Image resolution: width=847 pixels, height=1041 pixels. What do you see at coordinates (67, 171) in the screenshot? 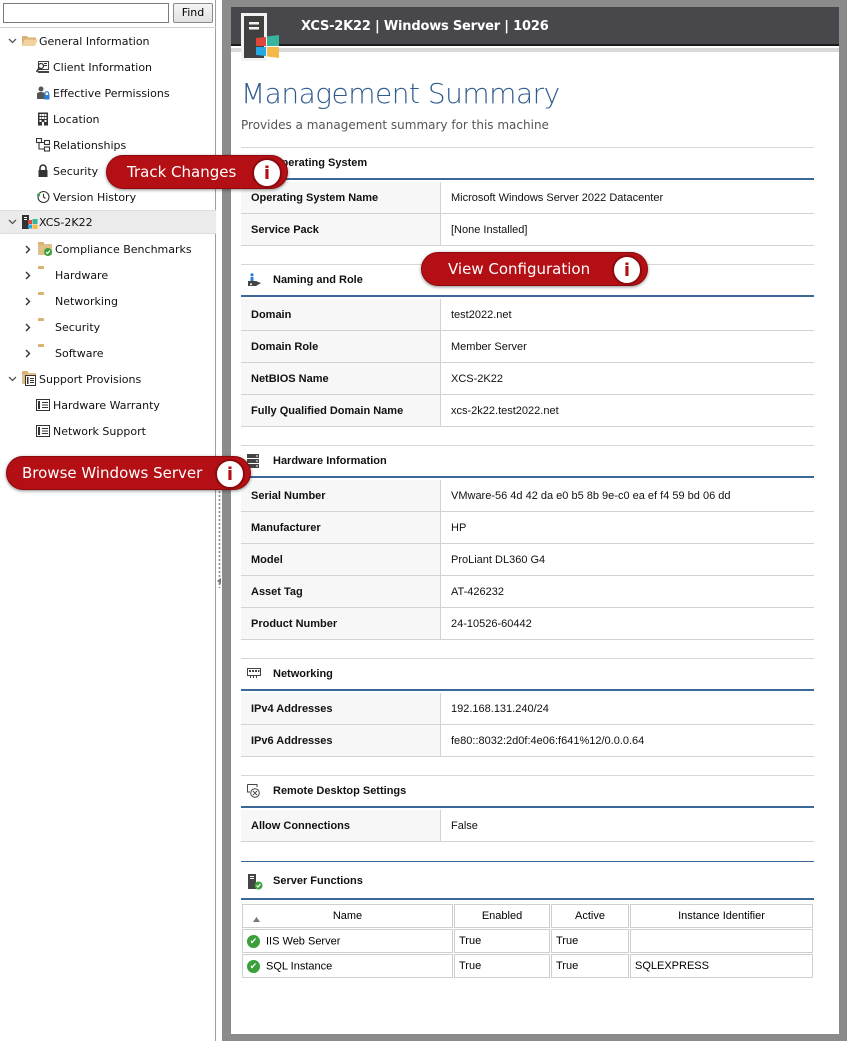
I see `tree-item-security: Security` at bounding box center [67, 171].